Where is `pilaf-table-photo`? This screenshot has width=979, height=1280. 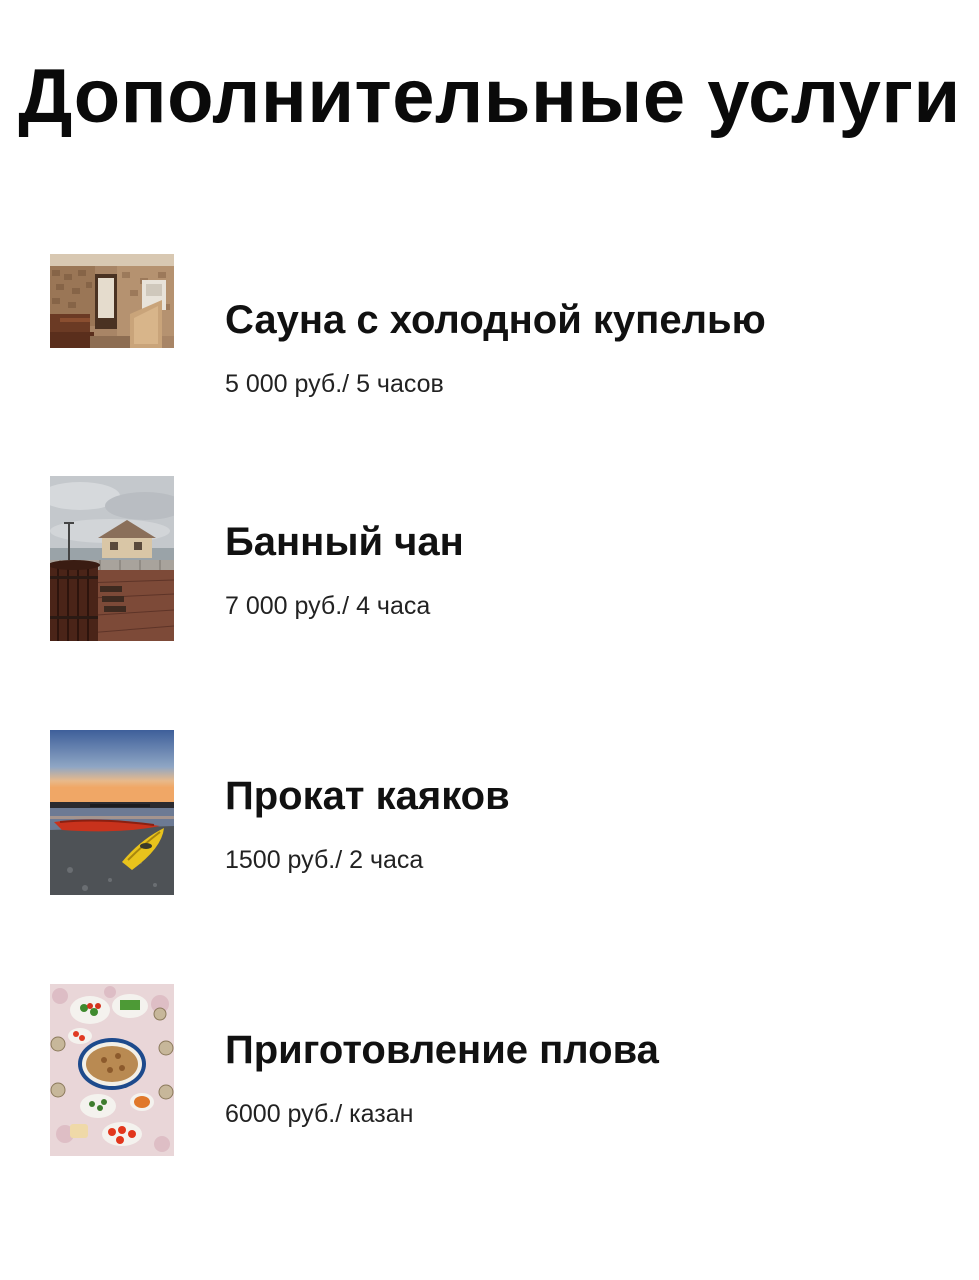
pilaf-table-photo is located at coordinates (112, 1070).